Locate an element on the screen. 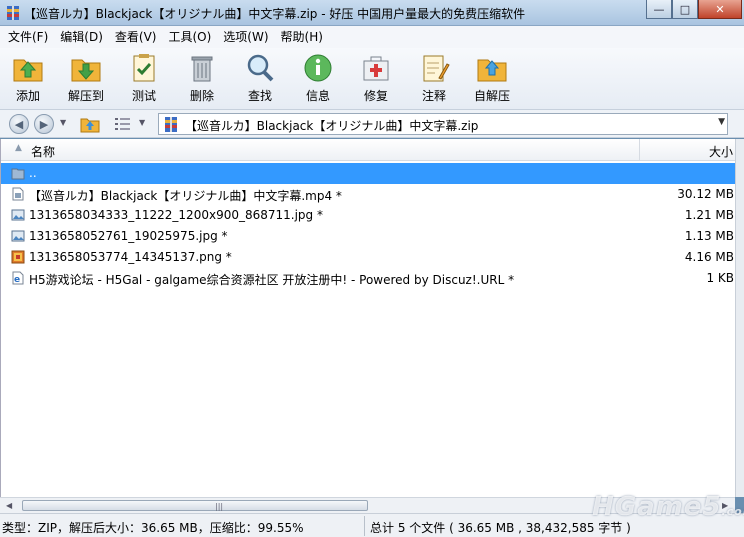  scroll-thumb: ||| is located at coordinates (195, 505).